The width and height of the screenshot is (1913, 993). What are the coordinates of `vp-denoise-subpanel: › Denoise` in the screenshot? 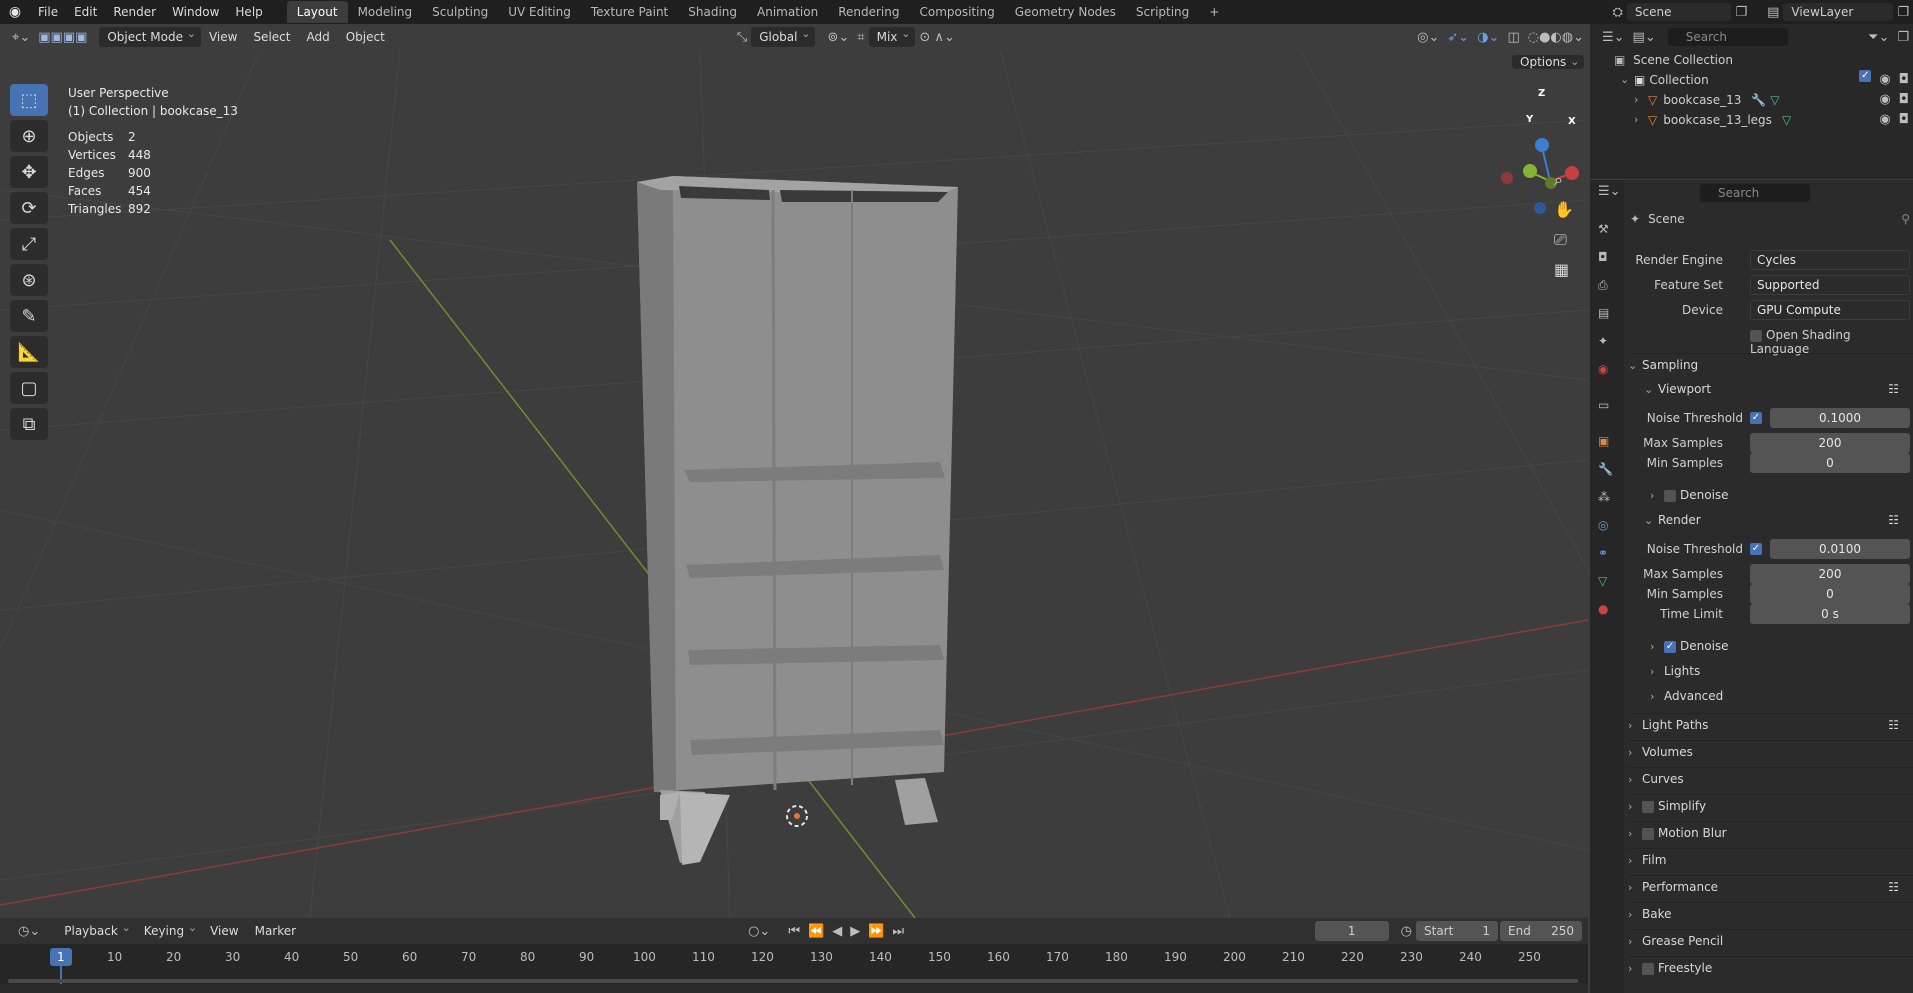 It's located at (1781, 495).